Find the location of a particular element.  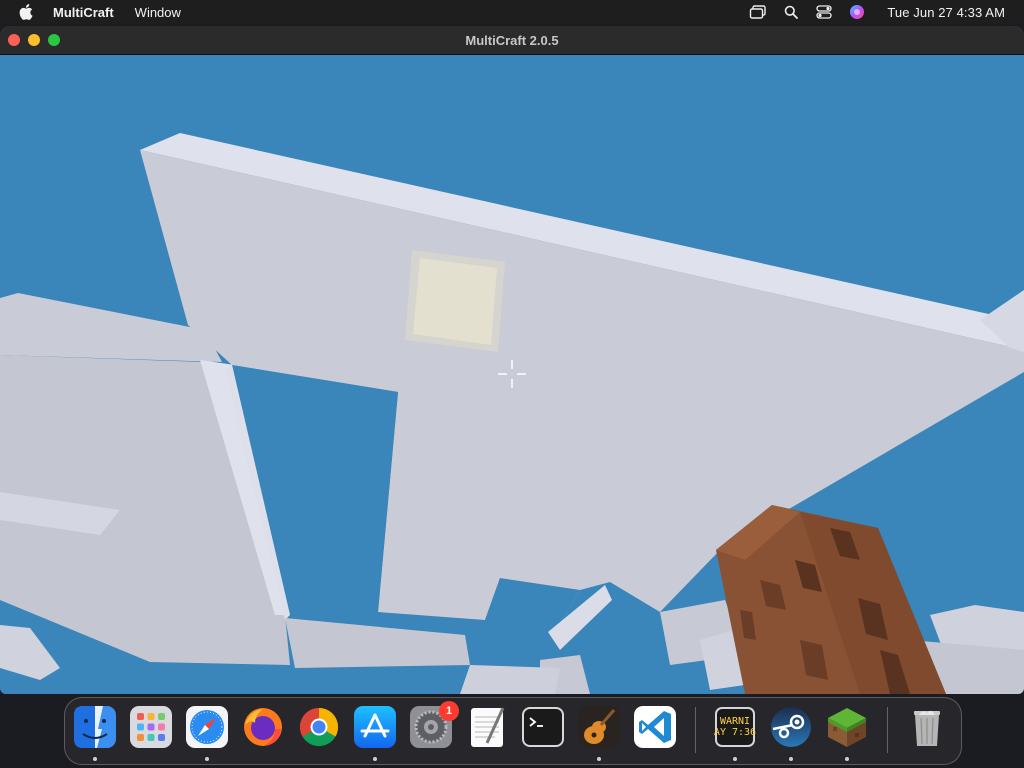

steam-icon is located at coordinates (791, 727).